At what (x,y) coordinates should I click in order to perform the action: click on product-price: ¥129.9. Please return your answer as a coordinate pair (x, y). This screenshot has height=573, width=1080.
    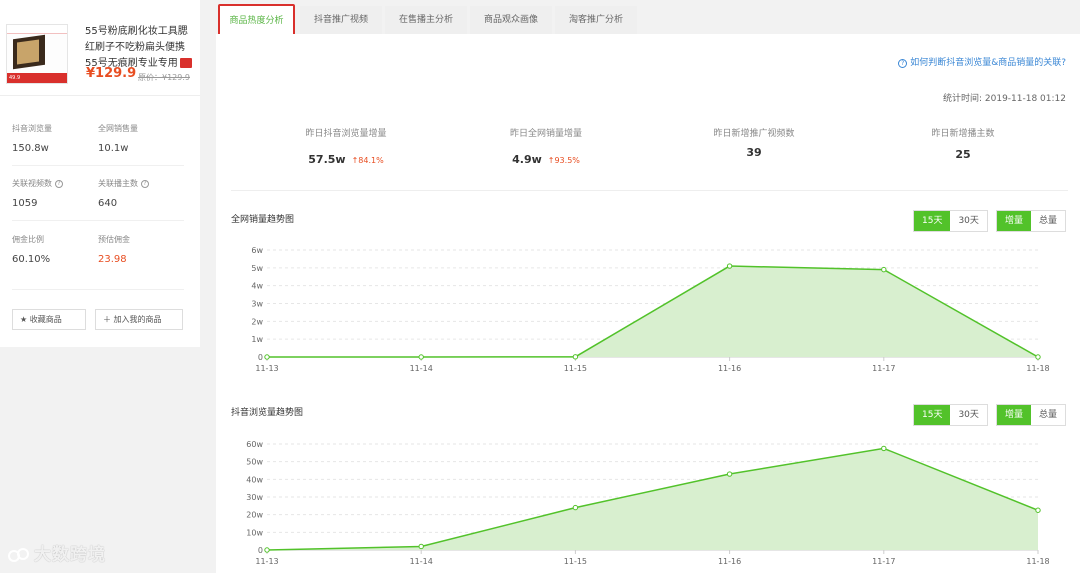
    Looking at the image, I should click on (111, 73).